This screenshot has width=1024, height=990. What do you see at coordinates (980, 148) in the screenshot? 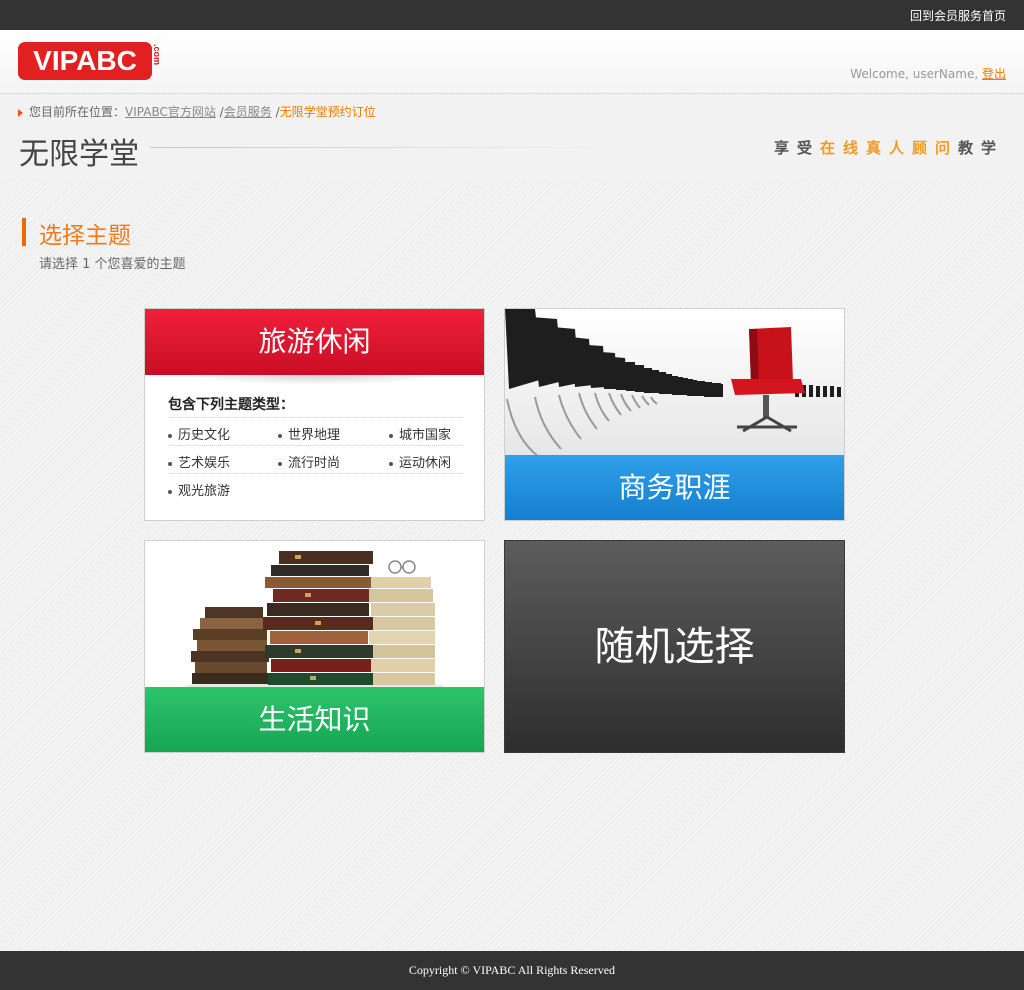
I see `slogan-part2: 教学` at bounding box center [980, 148].